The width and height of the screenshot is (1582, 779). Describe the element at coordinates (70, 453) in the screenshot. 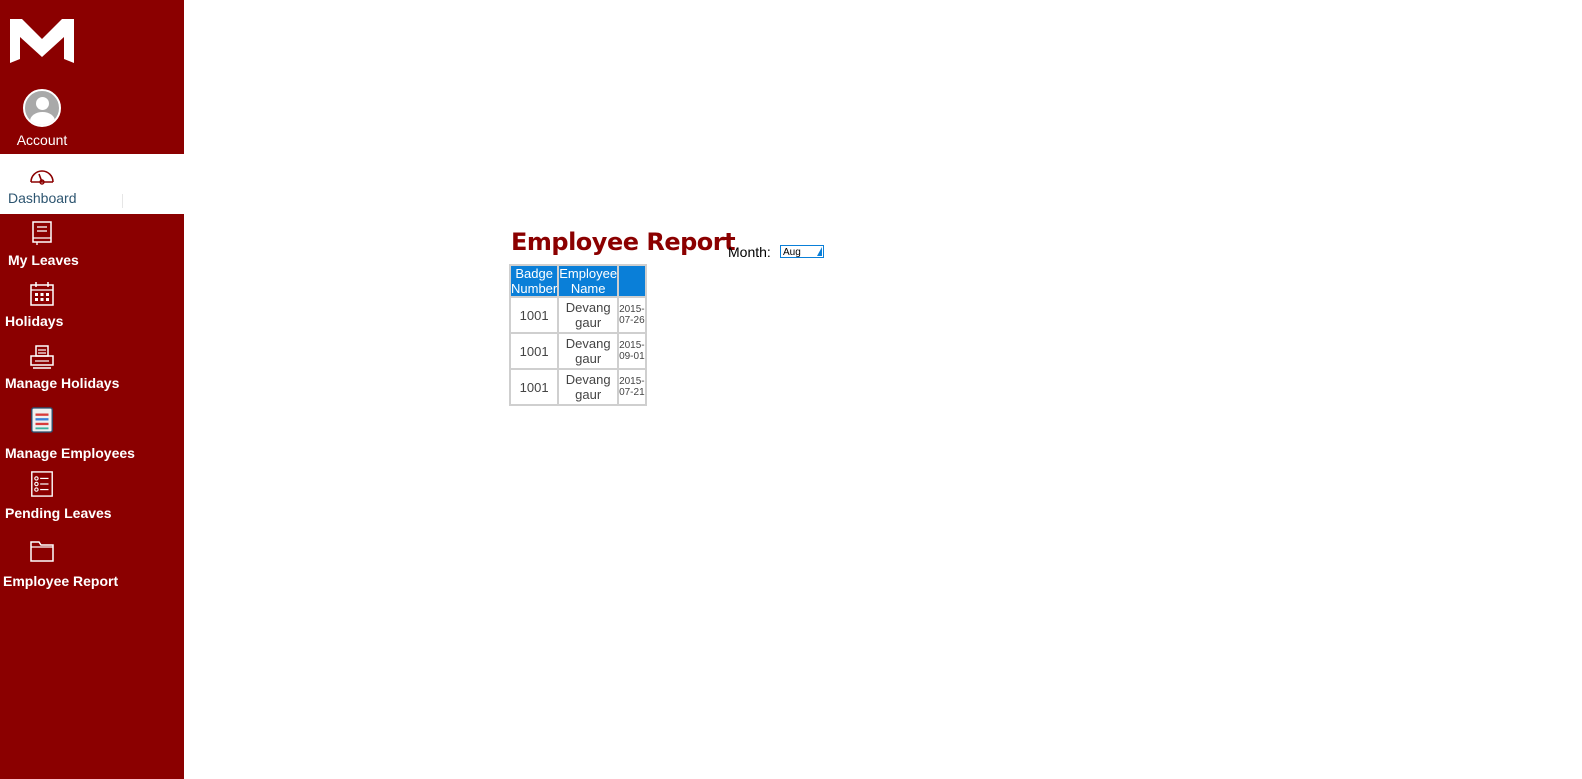

I see `sidebar-item-label: Manage Employees` at that location.